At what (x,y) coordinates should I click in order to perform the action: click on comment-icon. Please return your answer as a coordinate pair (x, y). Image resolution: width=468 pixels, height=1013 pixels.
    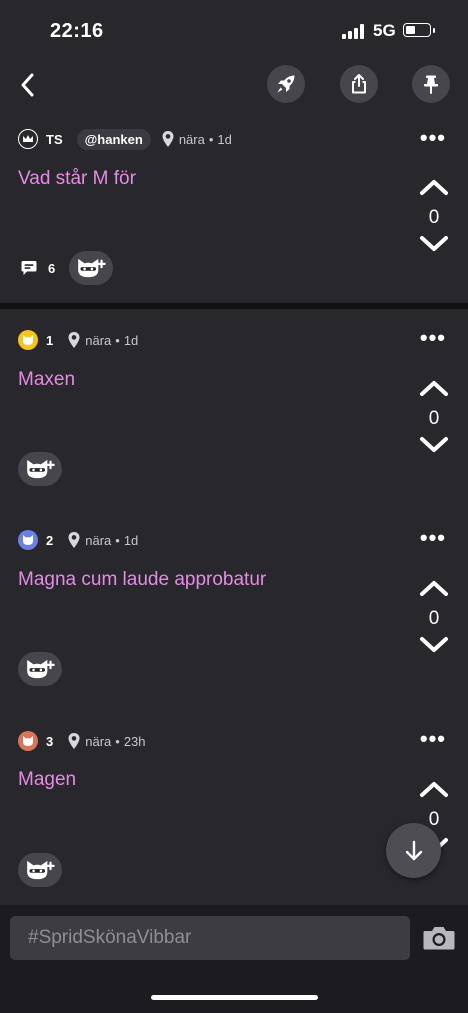
    Looking at the image, I should click on (29, 268).